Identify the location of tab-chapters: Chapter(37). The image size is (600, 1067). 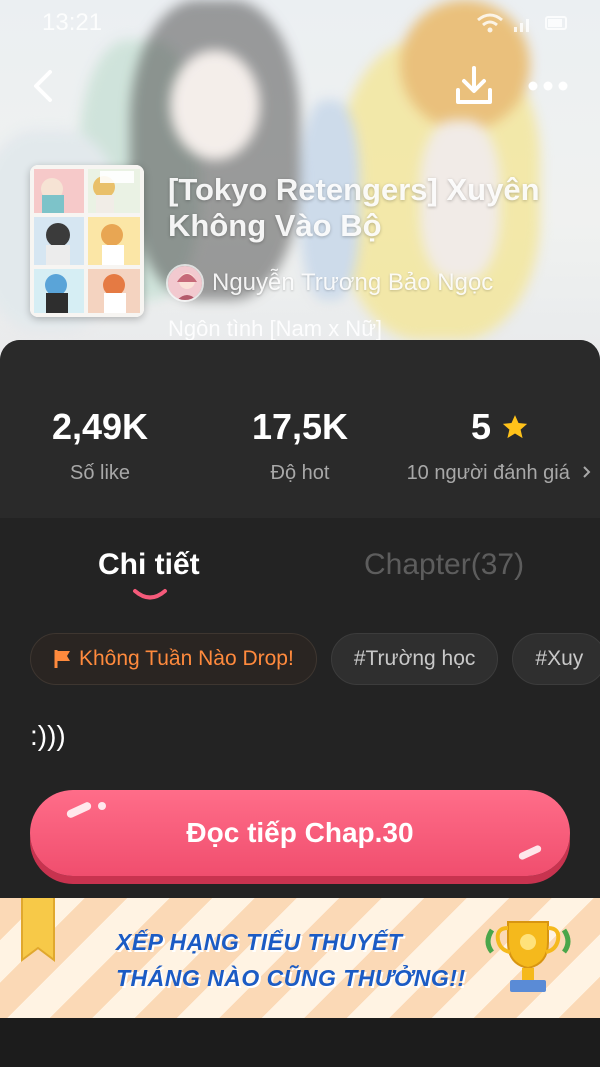
(444, 565).